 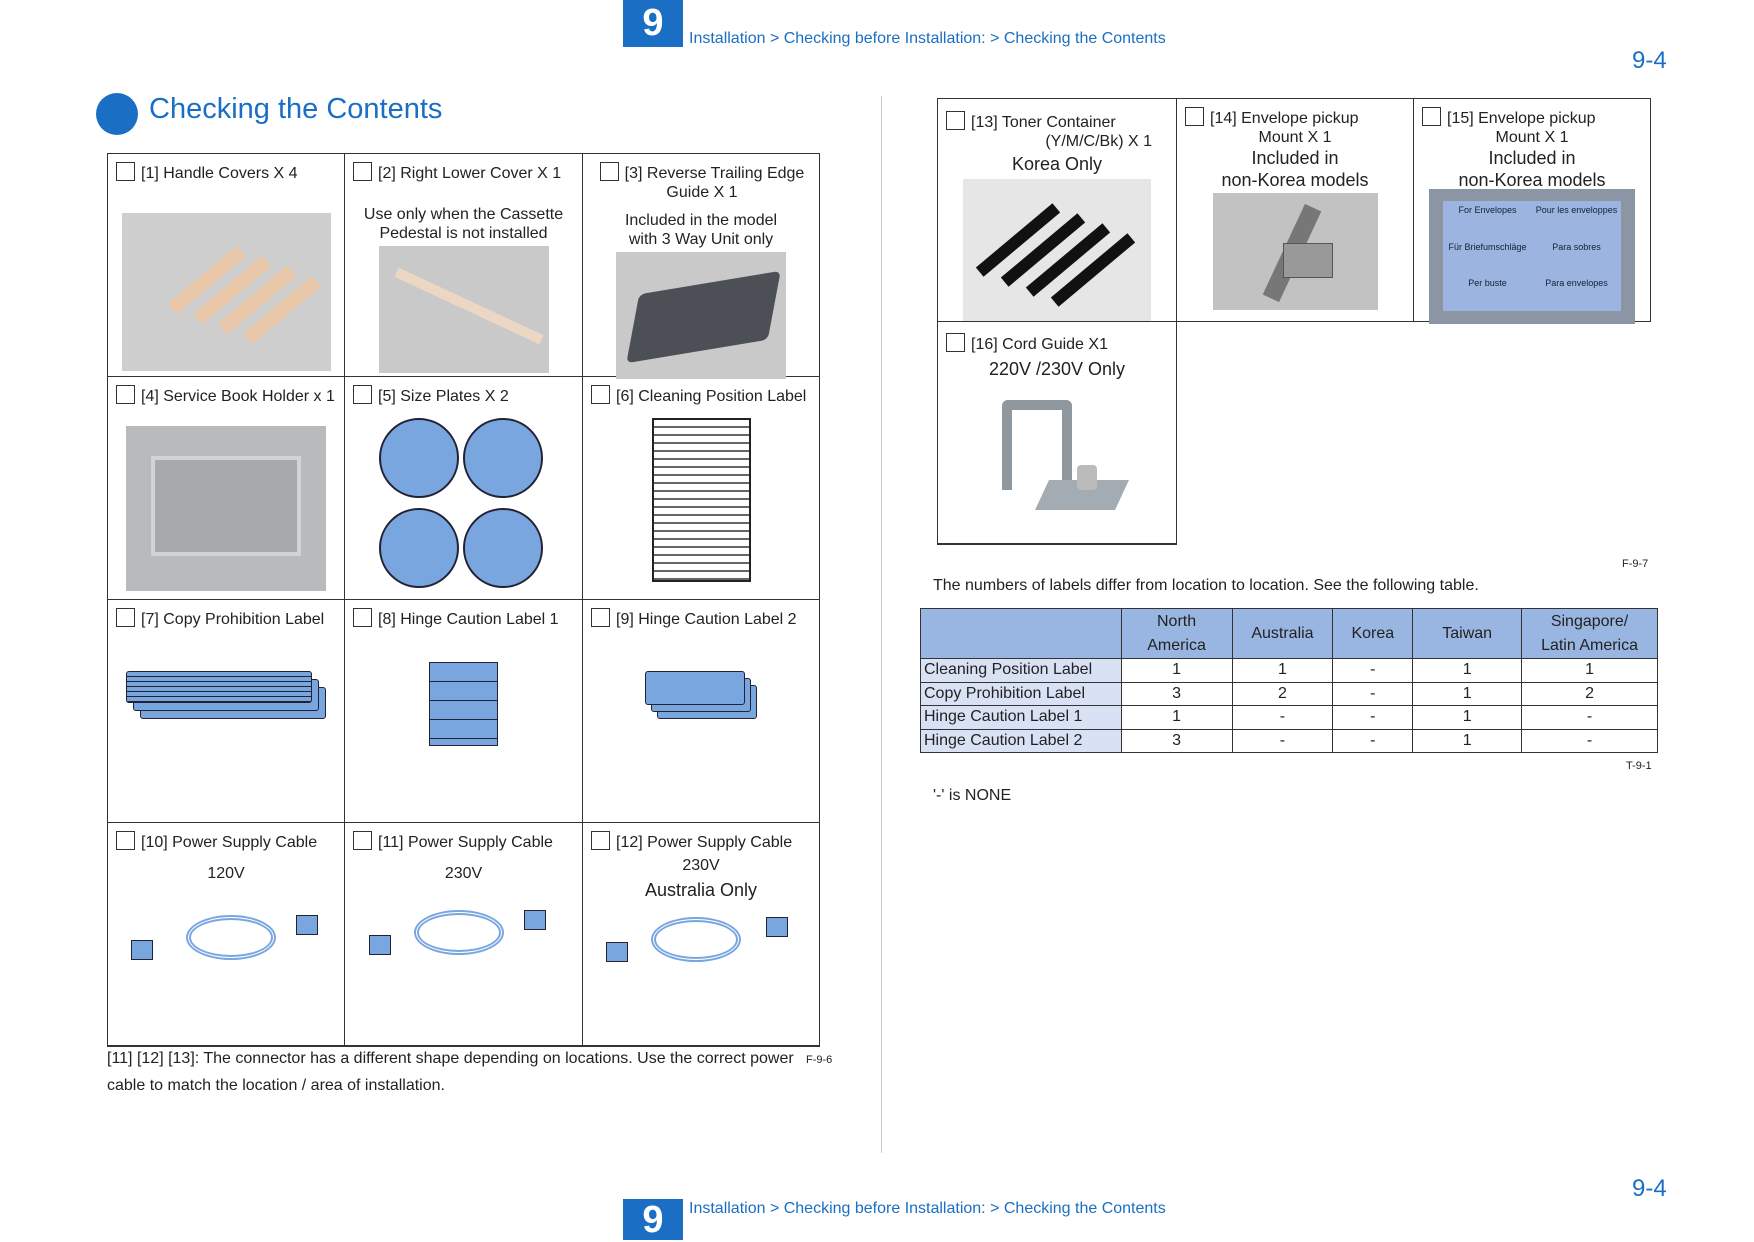 What do you see at coordinates (972, 795) in the screenshot?
I see `table-note: '-' is NONE` at bounding box center [972, 795].